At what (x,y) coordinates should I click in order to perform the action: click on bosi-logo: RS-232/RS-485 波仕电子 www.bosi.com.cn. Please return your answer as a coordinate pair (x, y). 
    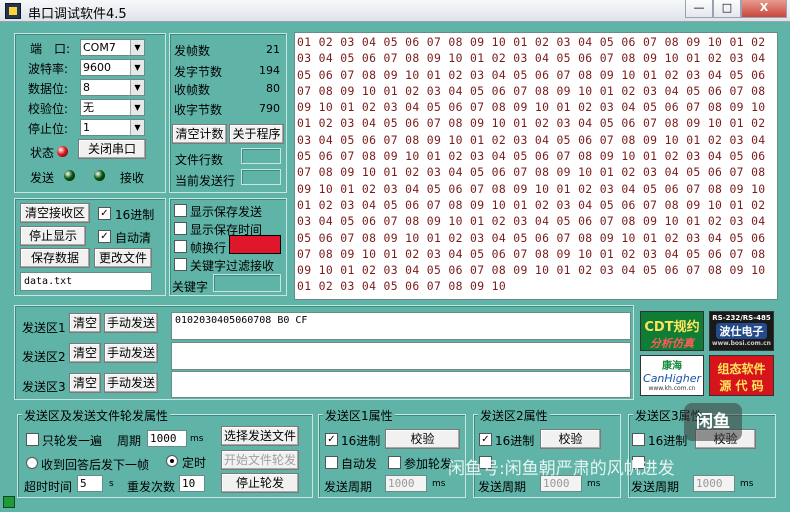
    Looking at the image, I should click on (741, 331).